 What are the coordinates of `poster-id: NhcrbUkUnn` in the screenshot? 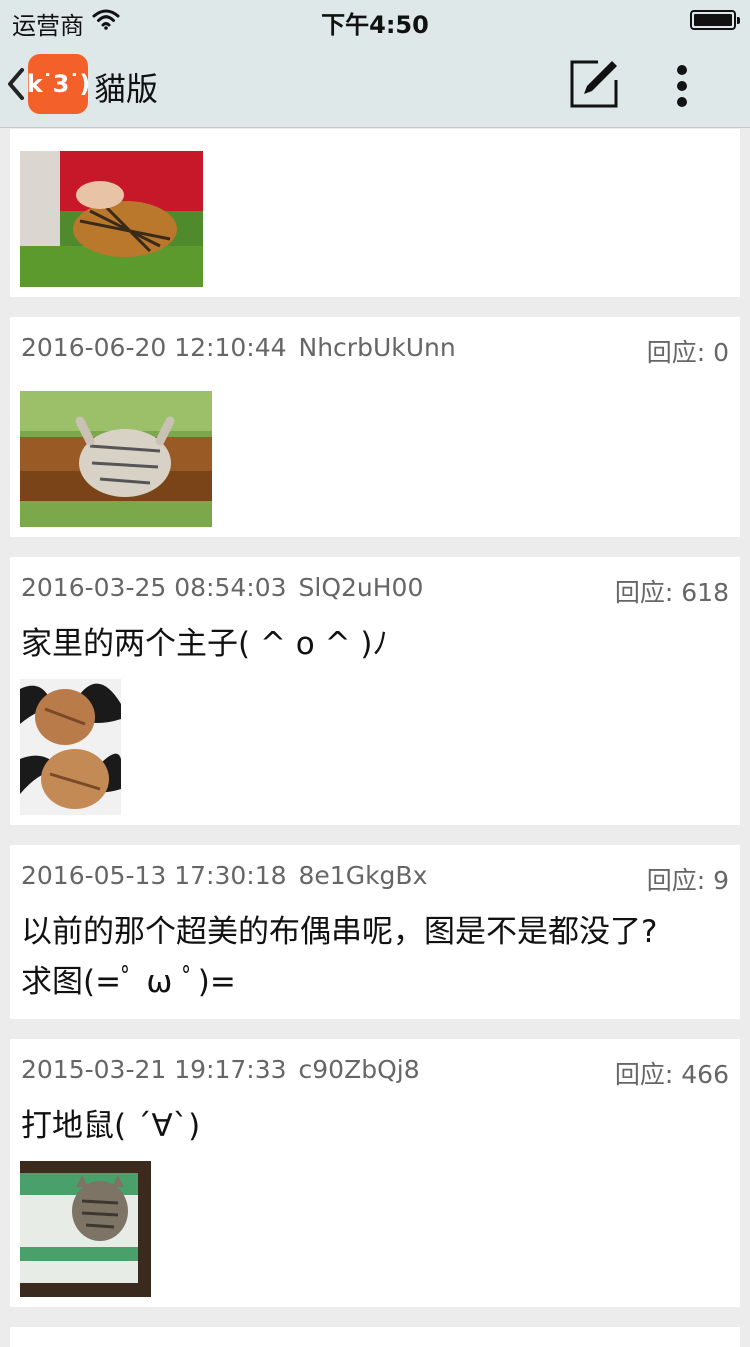 It's located at (377, 347).